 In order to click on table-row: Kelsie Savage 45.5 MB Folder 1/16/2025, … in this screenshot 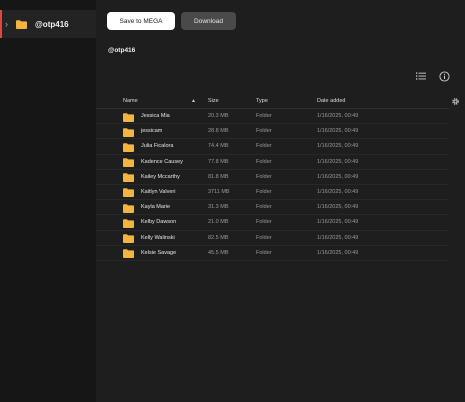, I will do `click(272, 253)`.